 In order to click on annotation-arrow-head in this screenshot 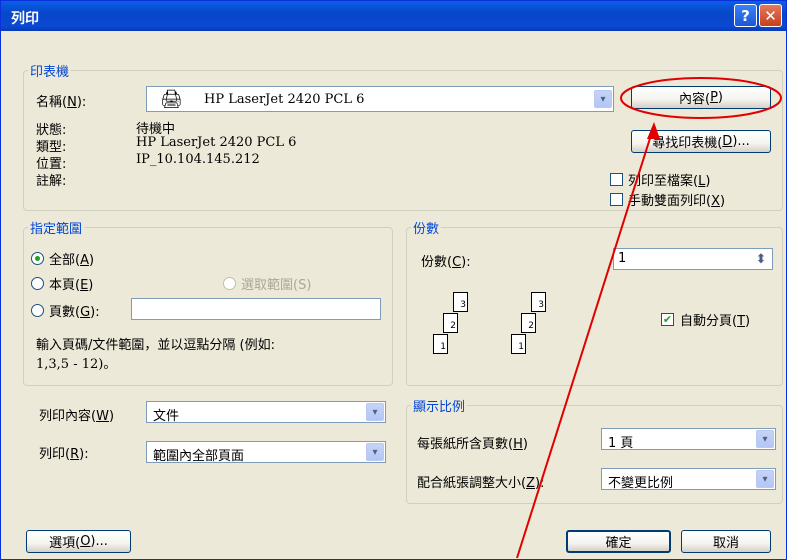, I will do `click(653, 130)`.